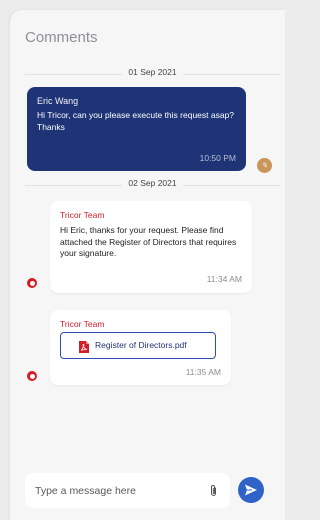 The height and width of the screenshot is (520, 320). Describe the element at coordinates (141, 345) in the screenshot. I see `attachment-filename: Register of Directors.pdf` at that location.